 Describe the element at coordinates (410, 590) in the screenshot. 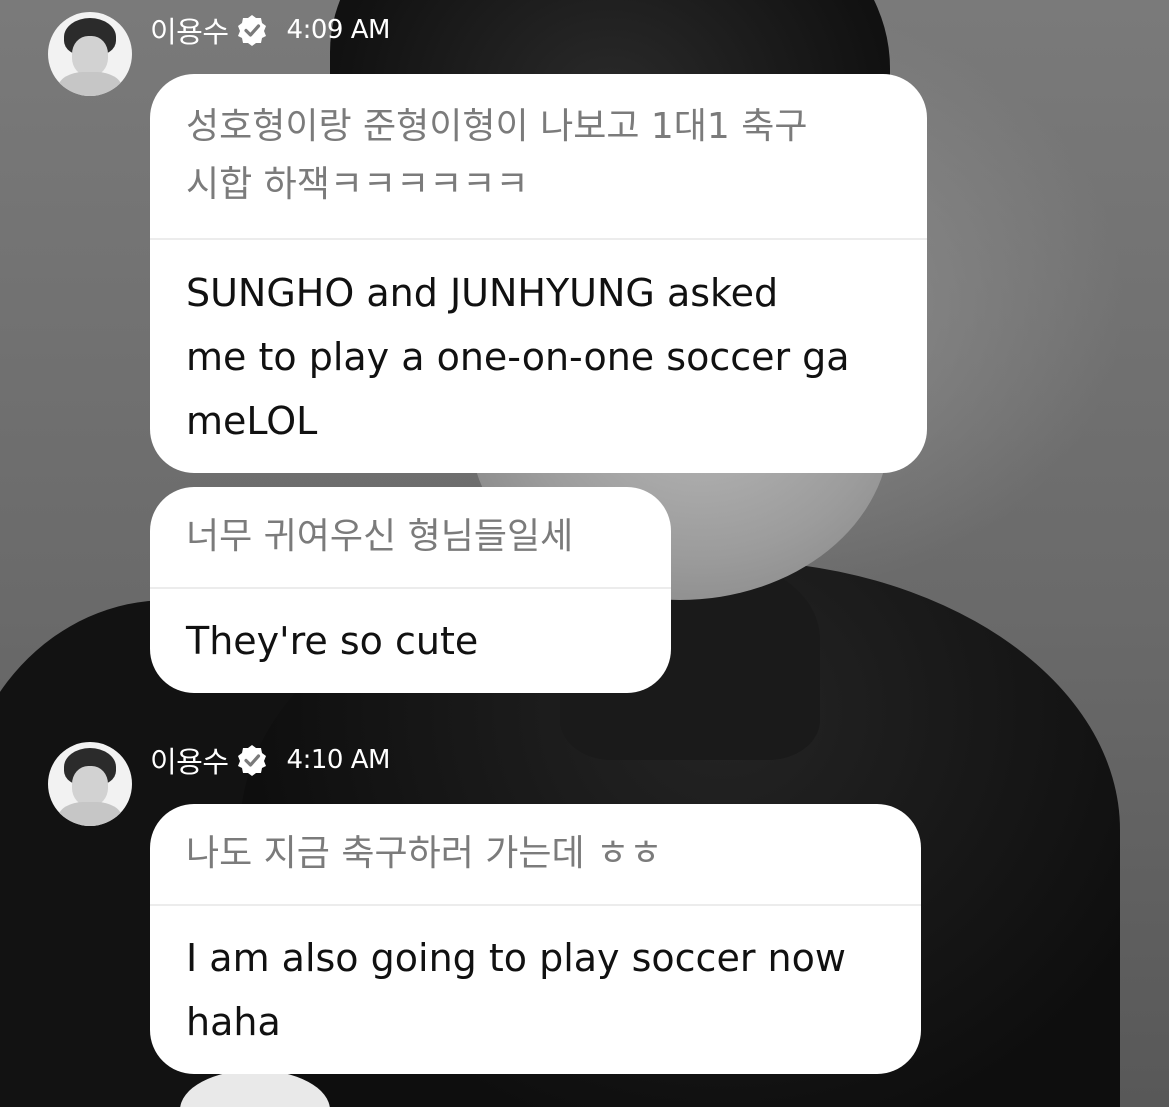

I see `message-bubble: 너무 귀여우신 형님들일세 They're so cute` at that location.